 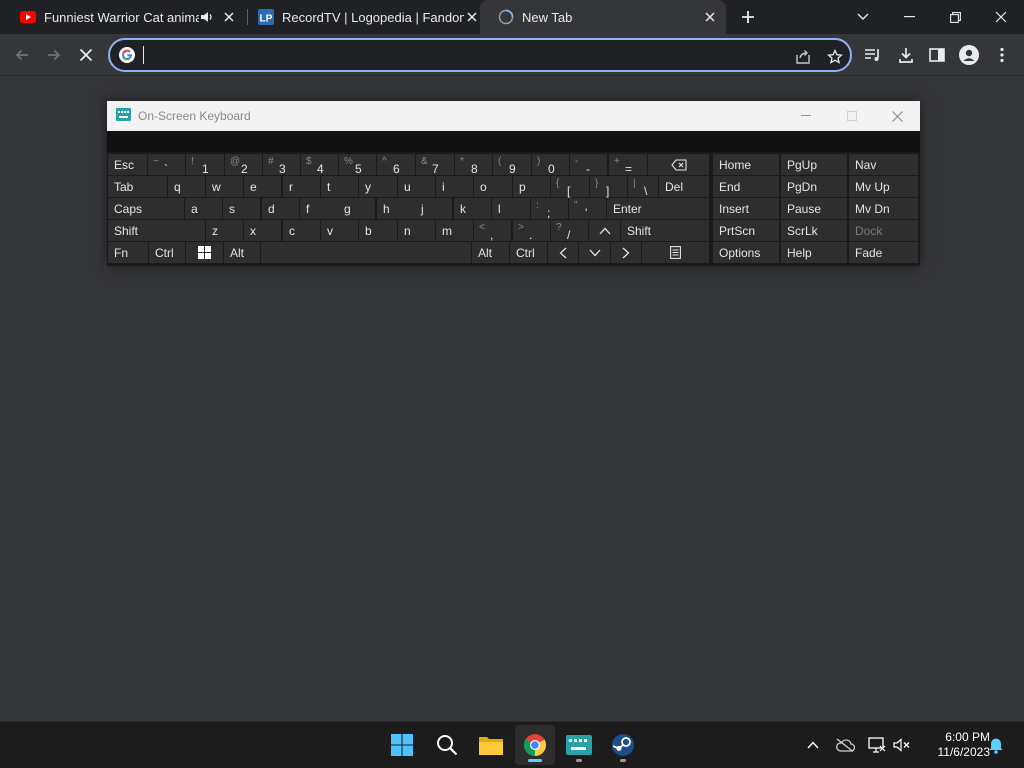 What do you see at coordinates (873, 55) in the screenshot?
I see `media-controls-button` at bounding box center [873, 55].